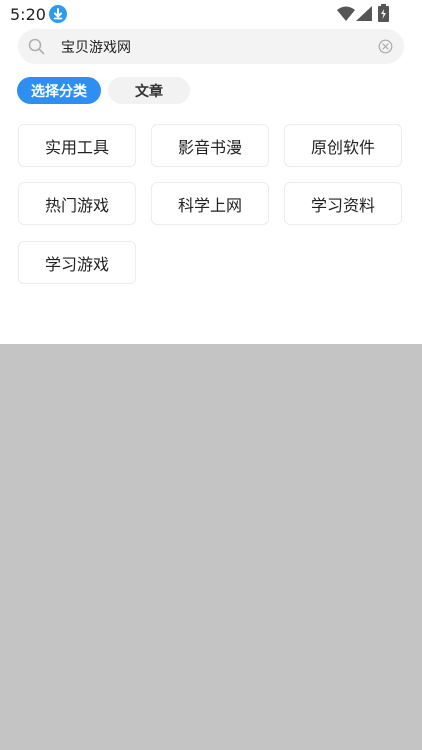  What do you see at coordinates (385, 48) in the screenshot?
I see `clear-icon` at bounding box center [385, 48].